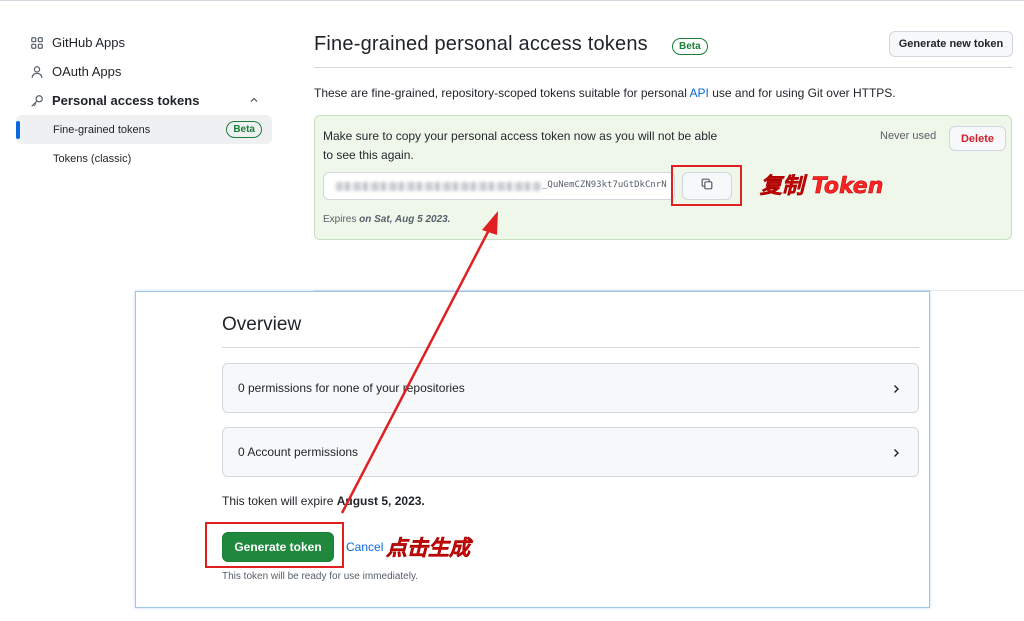 This screenshot has width=1024, height=621. I want to click on expiry-prefix: Expires, so click(340, 219).